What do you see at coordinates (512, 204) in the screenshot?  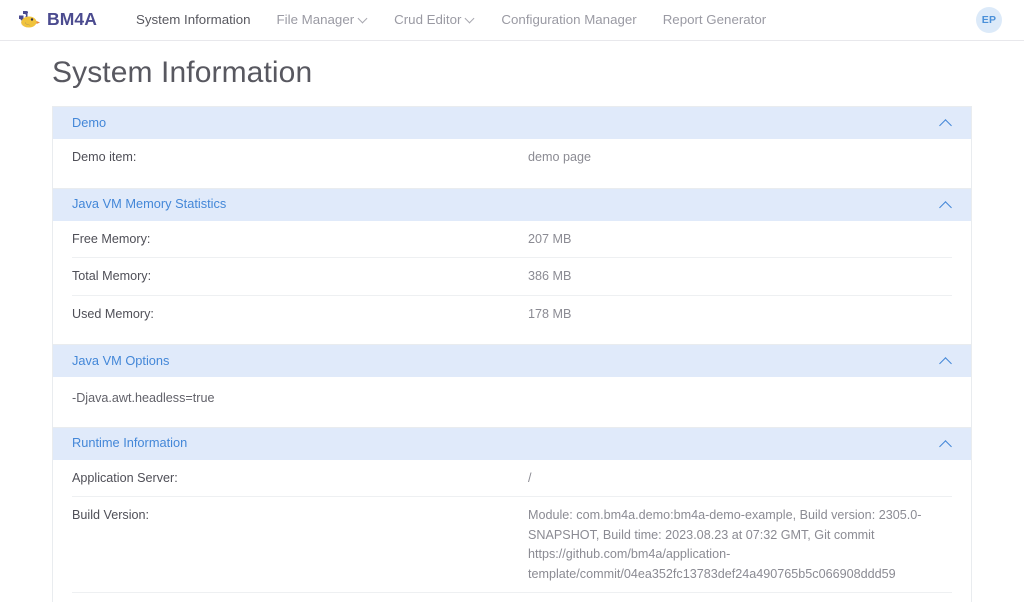 I see `panel-header-java-vm-memory-statistics: Java VM Memory Statistics` at bounding box center [512, 204].